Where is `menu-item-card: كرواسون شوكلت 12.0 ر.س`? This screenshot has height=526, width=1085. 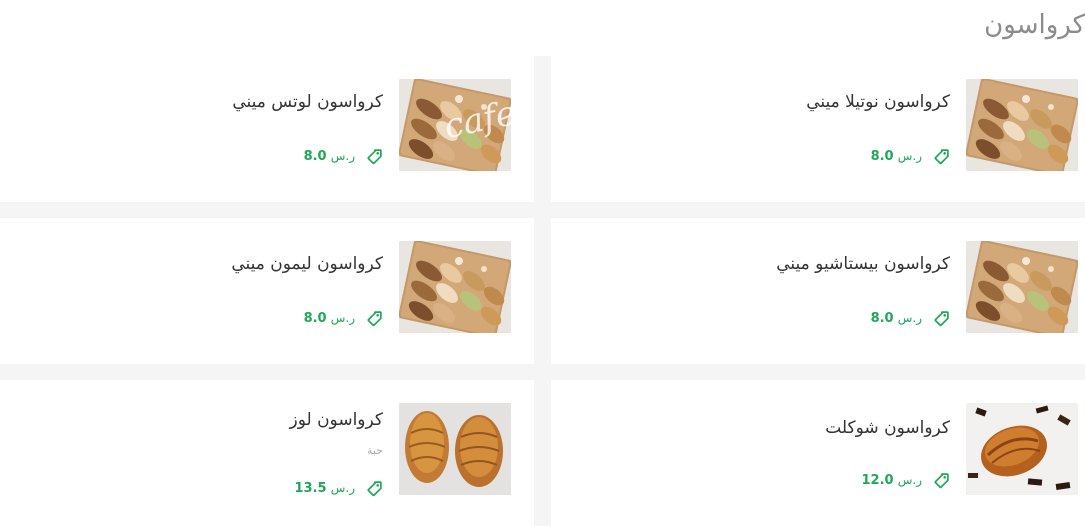 menu-item-card: كرواسون شوكلت 12.0 ر.س is located at coordinates (818, 453).